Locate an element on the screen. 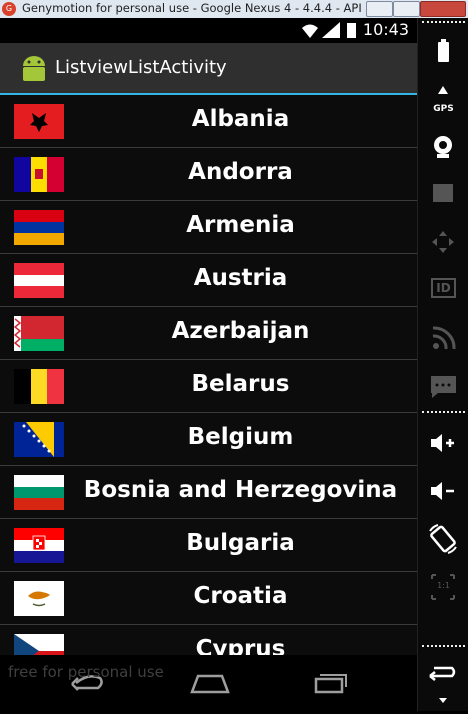  country-name: Belarus is located at coordinates (240, 384).